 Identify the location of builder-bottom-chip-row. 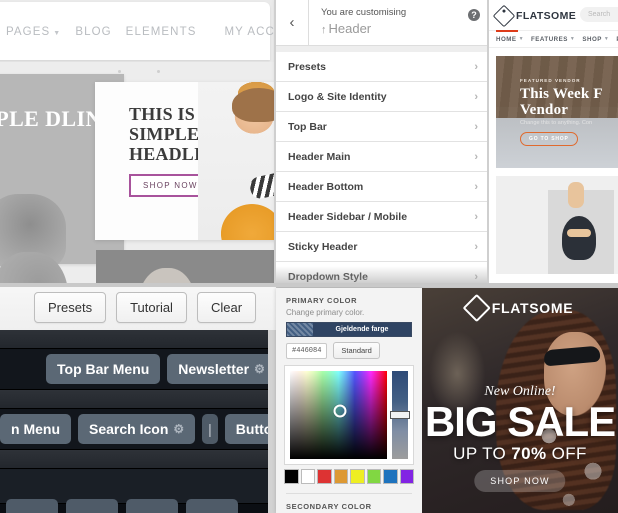
(138, 506).